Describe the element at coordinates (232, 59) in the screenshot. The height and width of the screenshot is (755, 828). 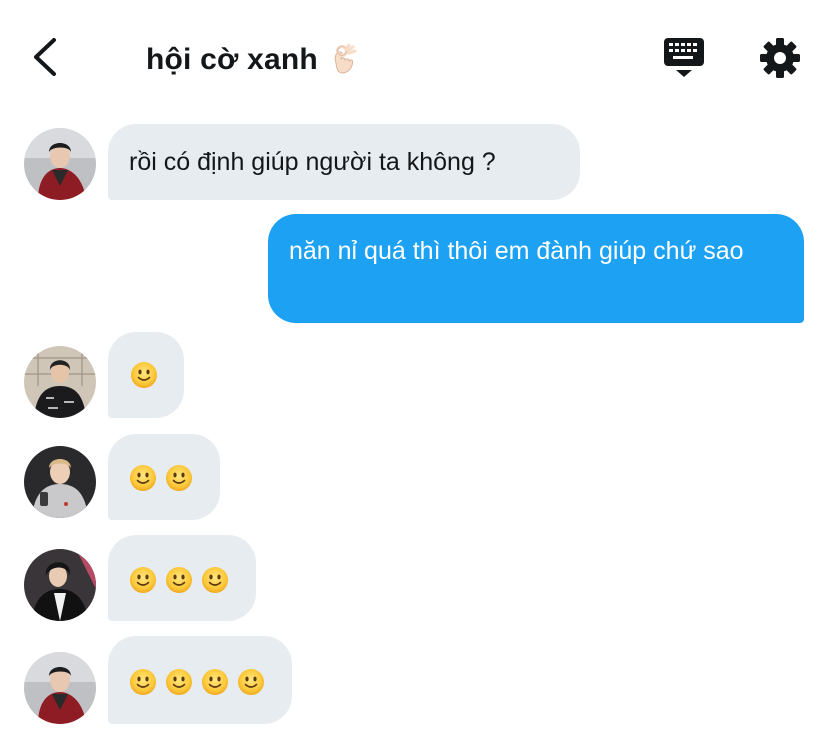
I see `conversation-title: hội cờ xanh` at that location.